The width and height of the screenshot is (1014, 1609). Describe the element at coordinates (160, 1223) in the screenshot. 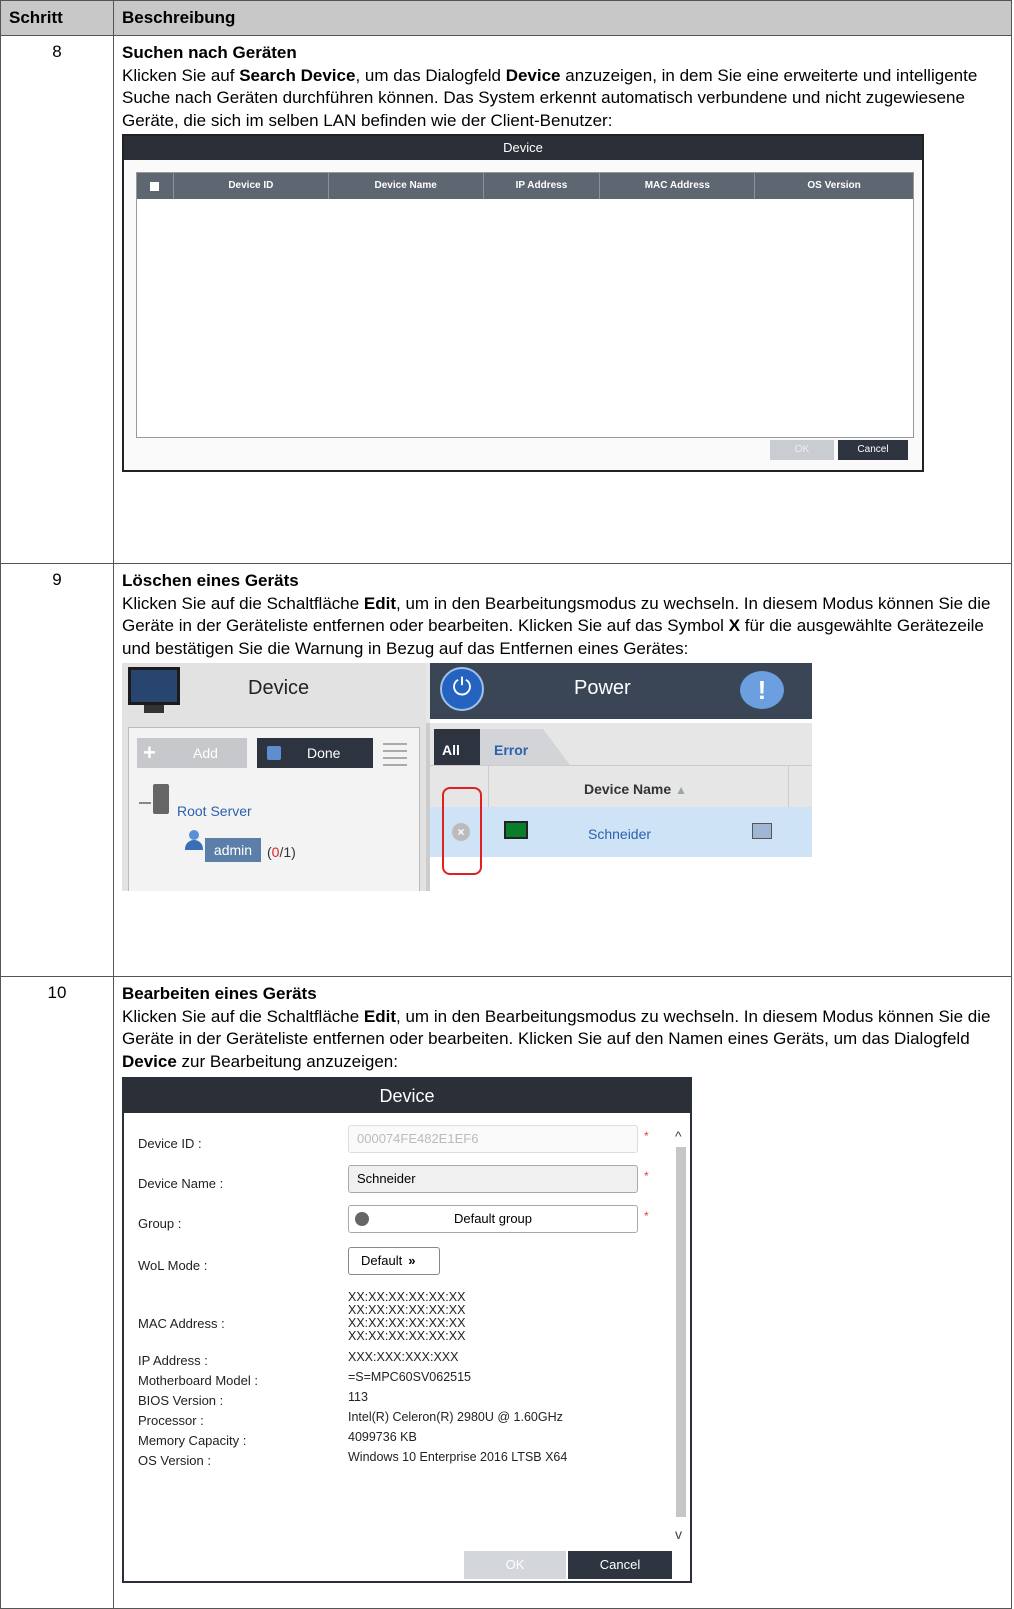

I see `group-label: Group :` at that location.